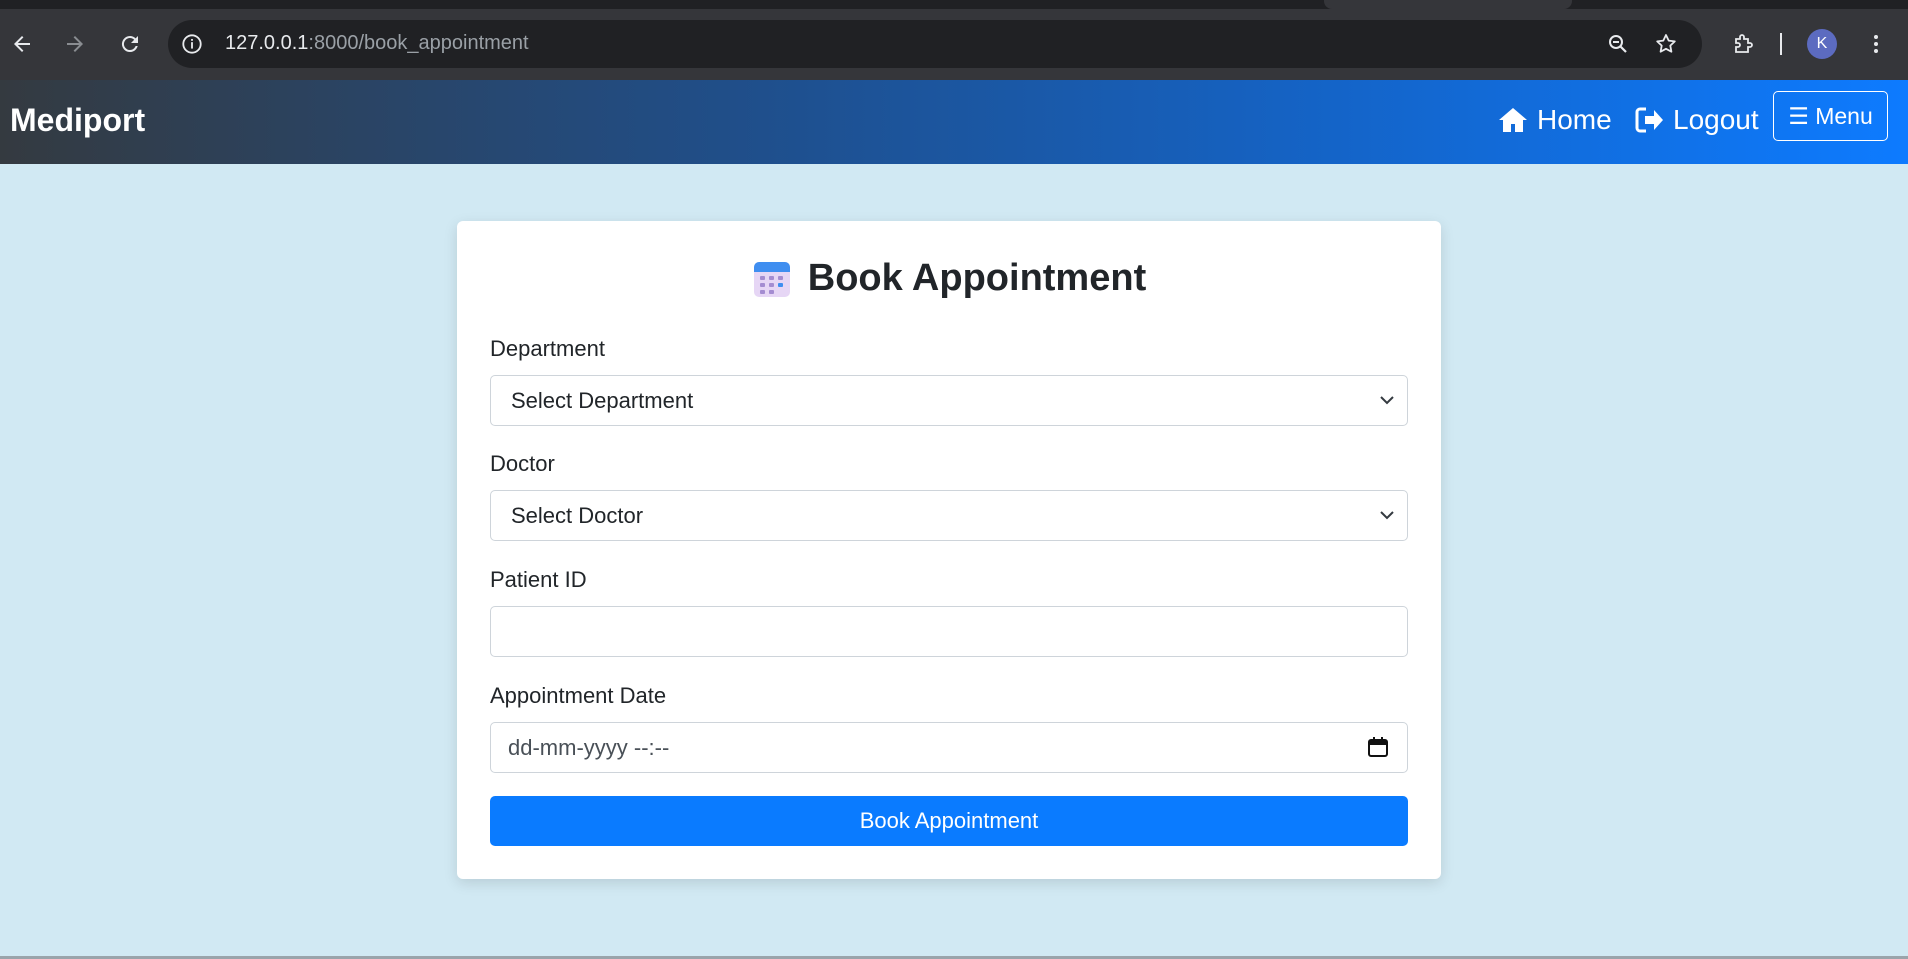 This screenshot has height=959, width=1908. Describe the element at coordinates (538, 579) in the screenshot. I see `patient-id-label: Patient ID` at that location.